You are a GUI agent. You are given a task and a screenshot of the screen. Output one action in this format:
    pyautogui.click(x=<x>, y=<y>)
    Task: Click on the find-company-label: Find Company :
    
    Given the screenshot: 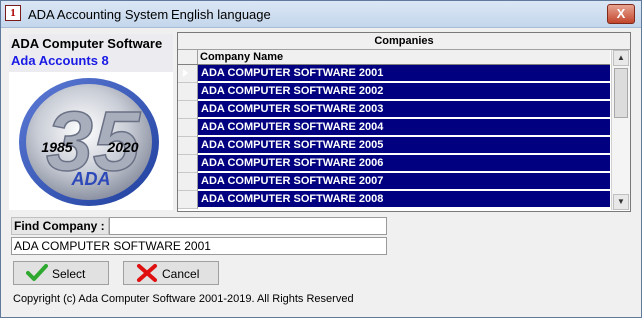 What is the action you would take?
    pyautogui.click(x=60, y=226)
    